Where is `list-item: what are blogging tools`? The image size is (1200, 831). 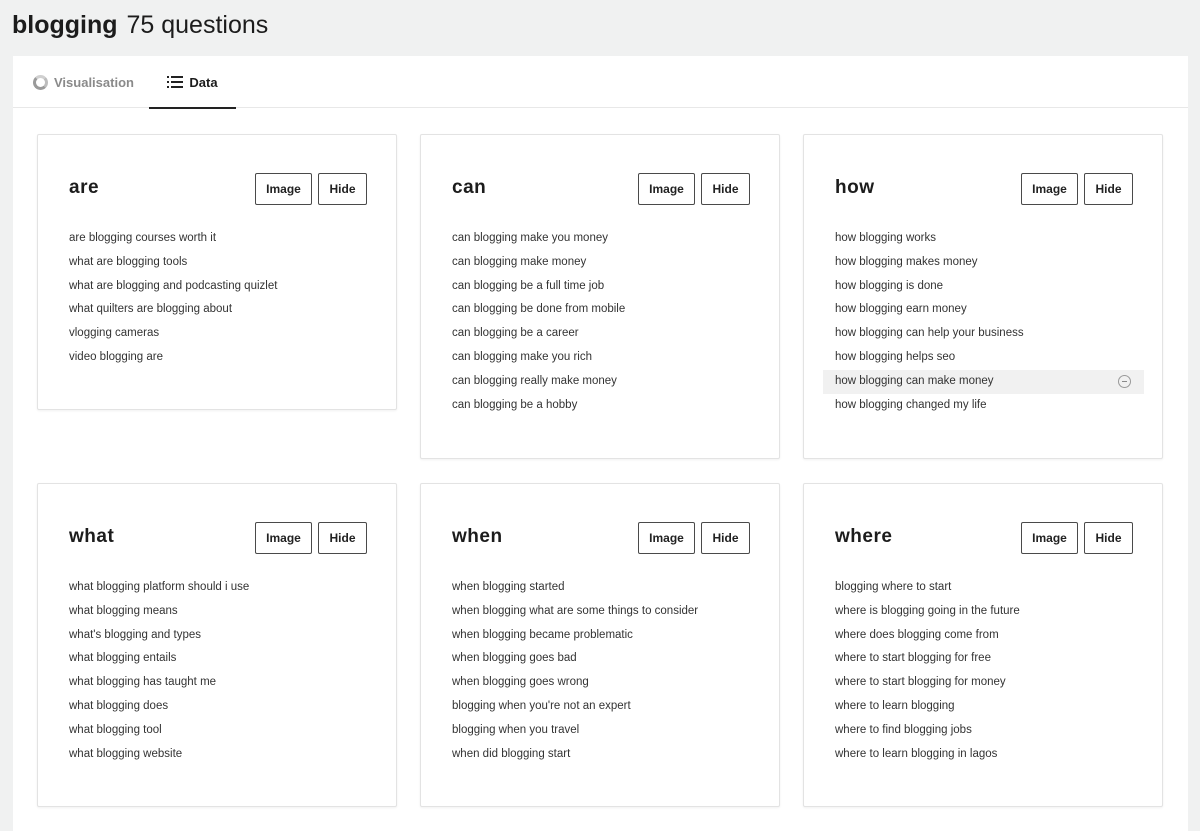 list-item: what are blogging tools is located at coordinates (223, 263).